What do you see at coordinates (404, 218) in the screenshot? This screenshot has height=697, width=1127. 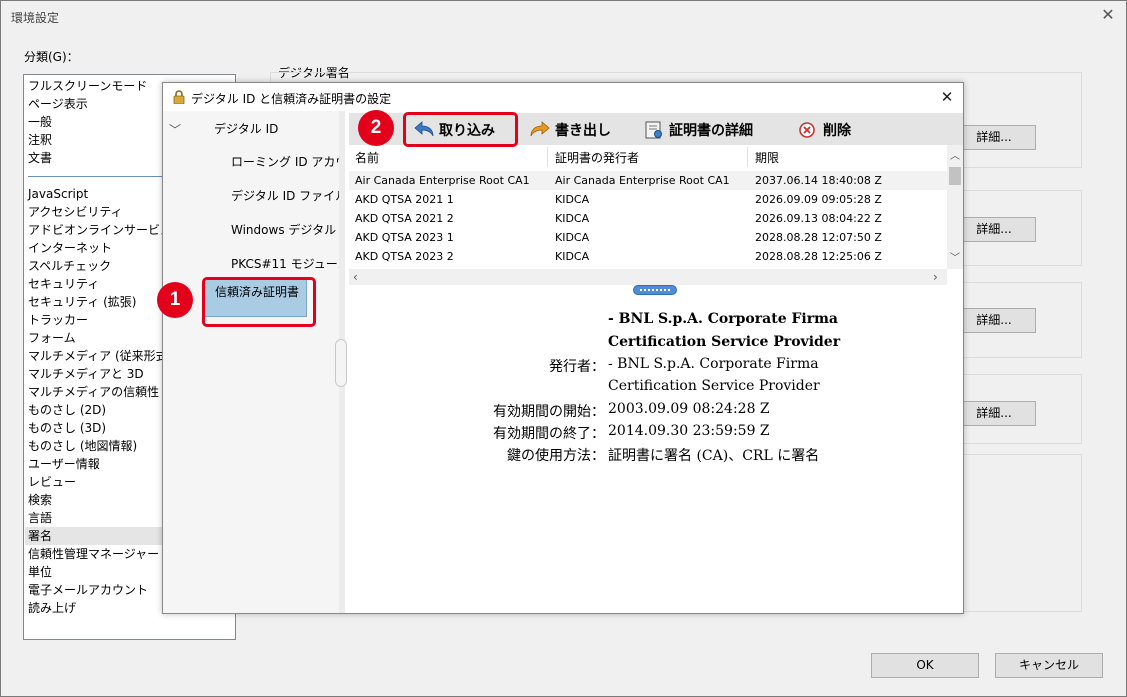 I see `table-cell: AKD QTSA 2021 2` at bounding box center [404, 218].